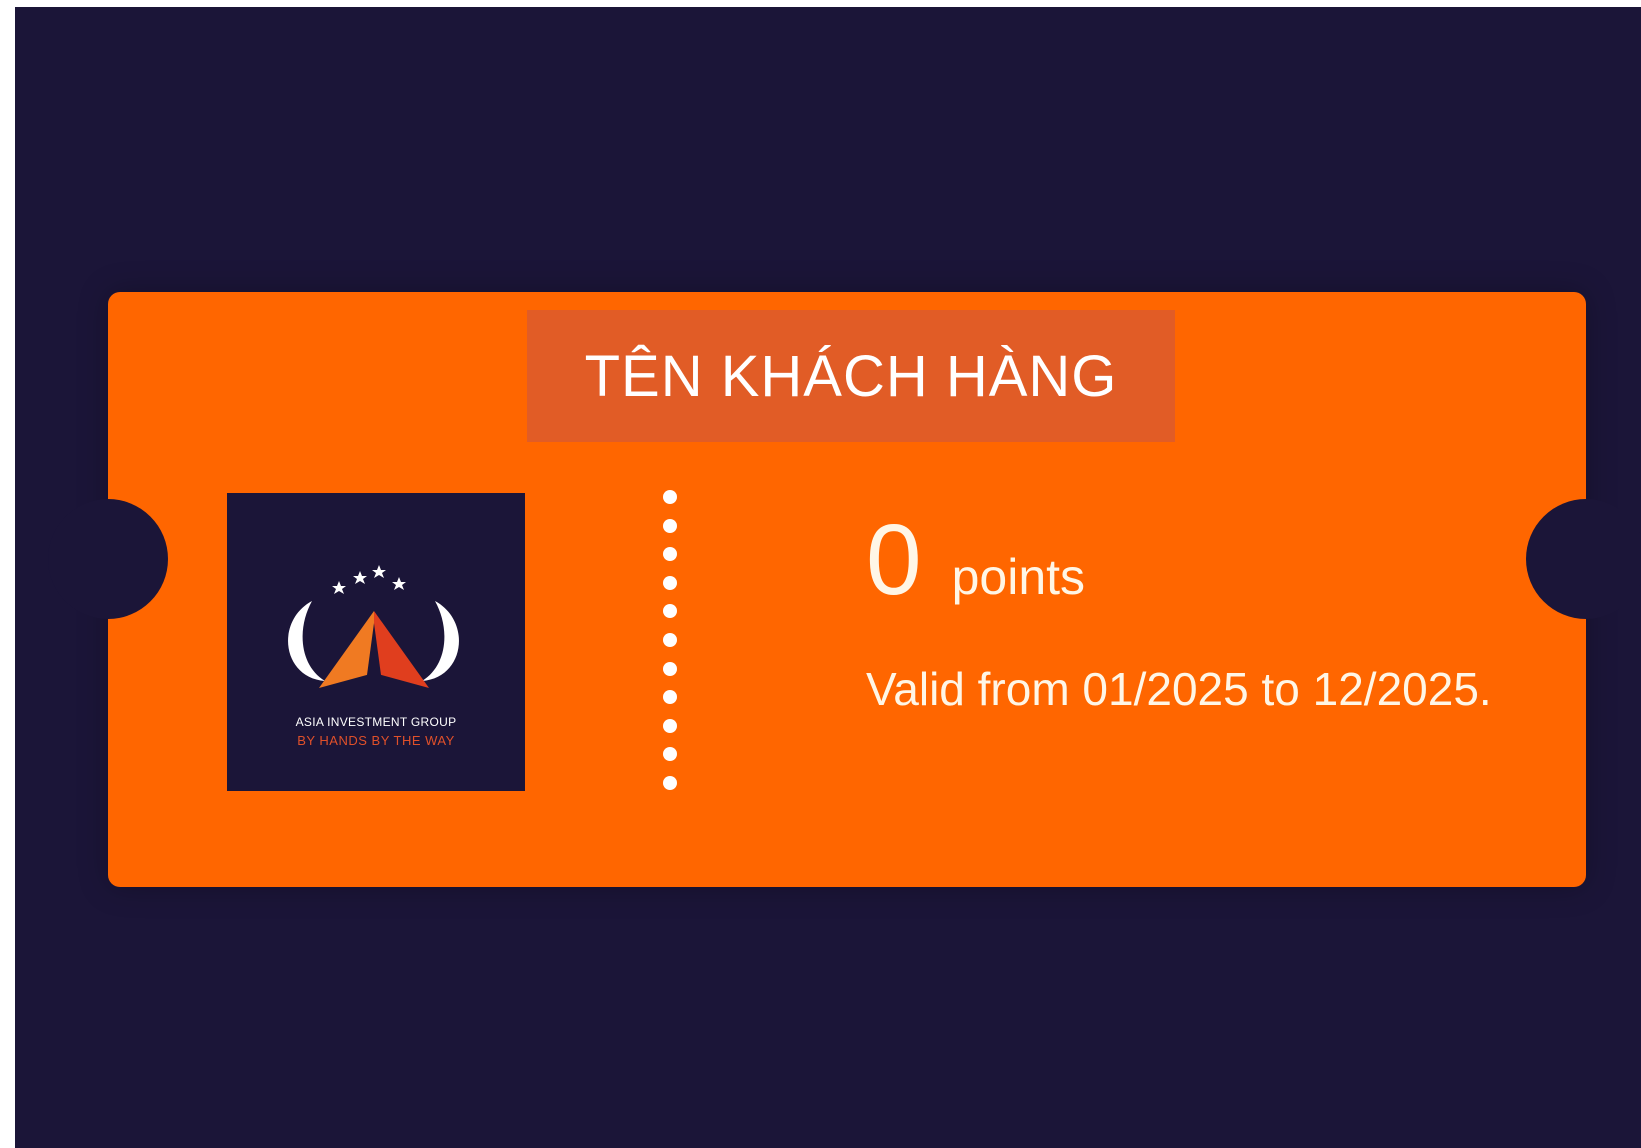 The height and width of the screenshot is (1148, 1641). What do you see at coordinates (1018, 577) in the screenshot?
I see `points-unit: points` at bounding box center [1018, 577].